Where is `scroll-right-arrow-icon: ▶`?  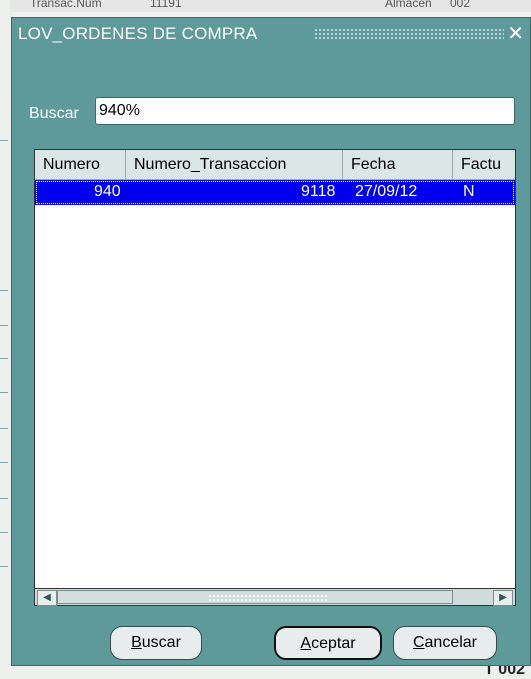 scroll-right-arrow-icon: ▶ is located at coordinates (503, 598).